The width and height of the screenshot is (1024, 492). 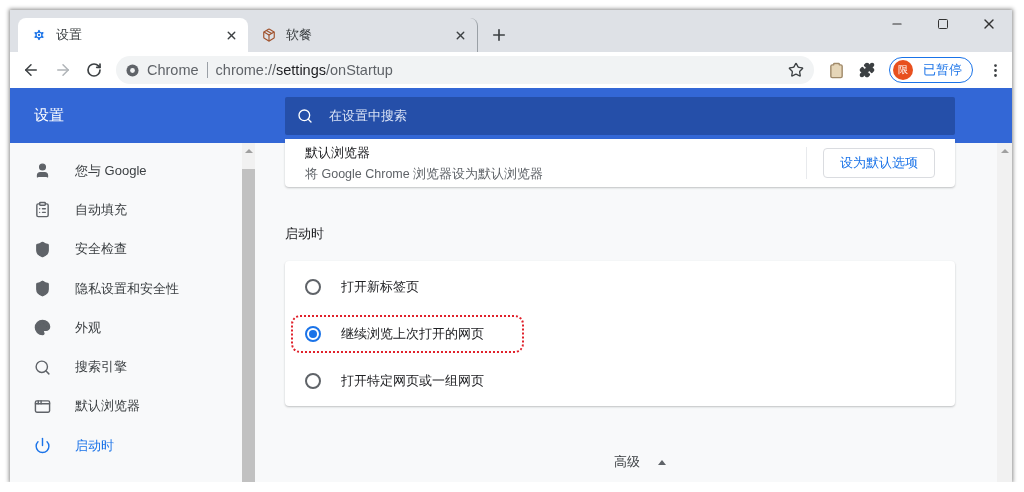 What do you see at coordinates (133, 35) in the screenshot?
I see `browser-tab: 设置` at bounding box center [133, 35].